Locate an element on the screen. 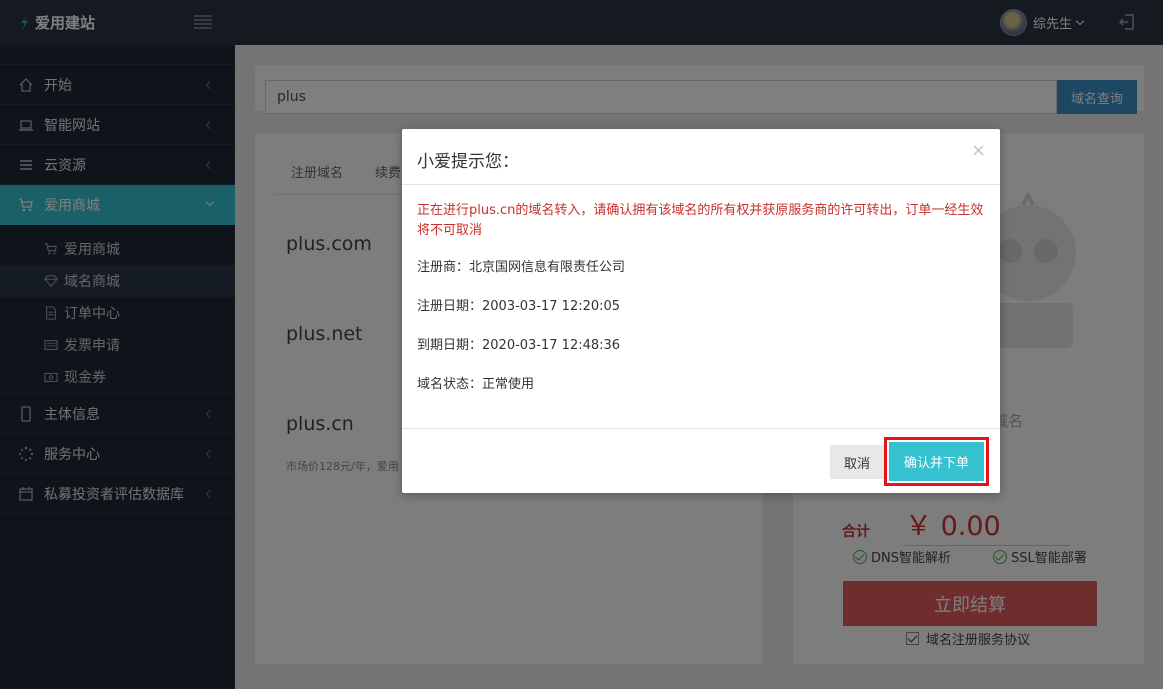  dialog-footer: 取消 确认并下单 is located at coordinates (701, 460).